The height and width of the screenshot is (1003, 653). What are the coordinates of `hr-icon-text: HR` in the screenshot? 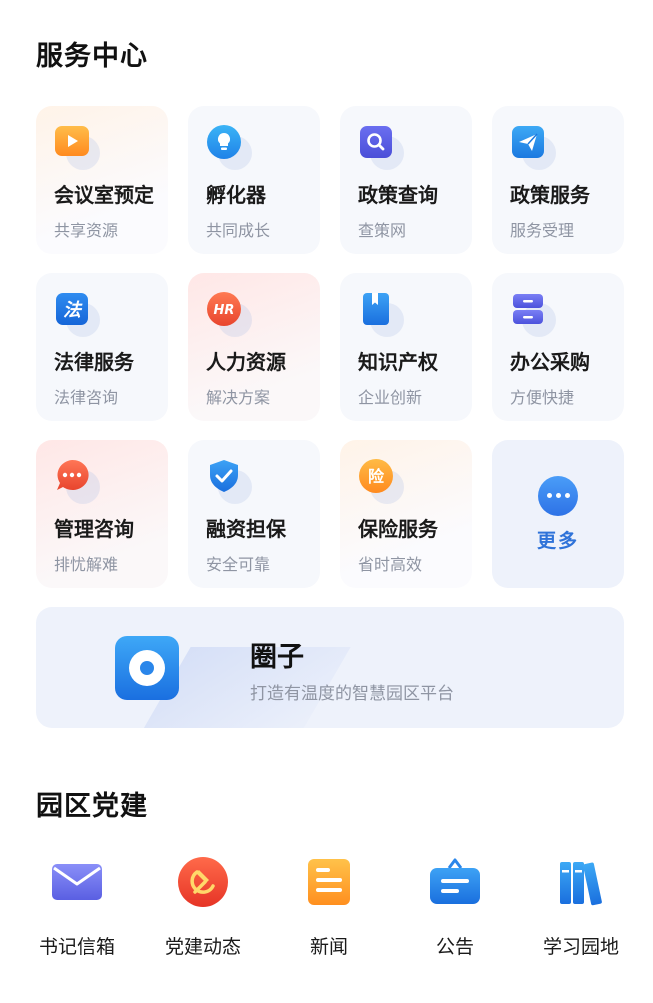 It's located at (224, 310).